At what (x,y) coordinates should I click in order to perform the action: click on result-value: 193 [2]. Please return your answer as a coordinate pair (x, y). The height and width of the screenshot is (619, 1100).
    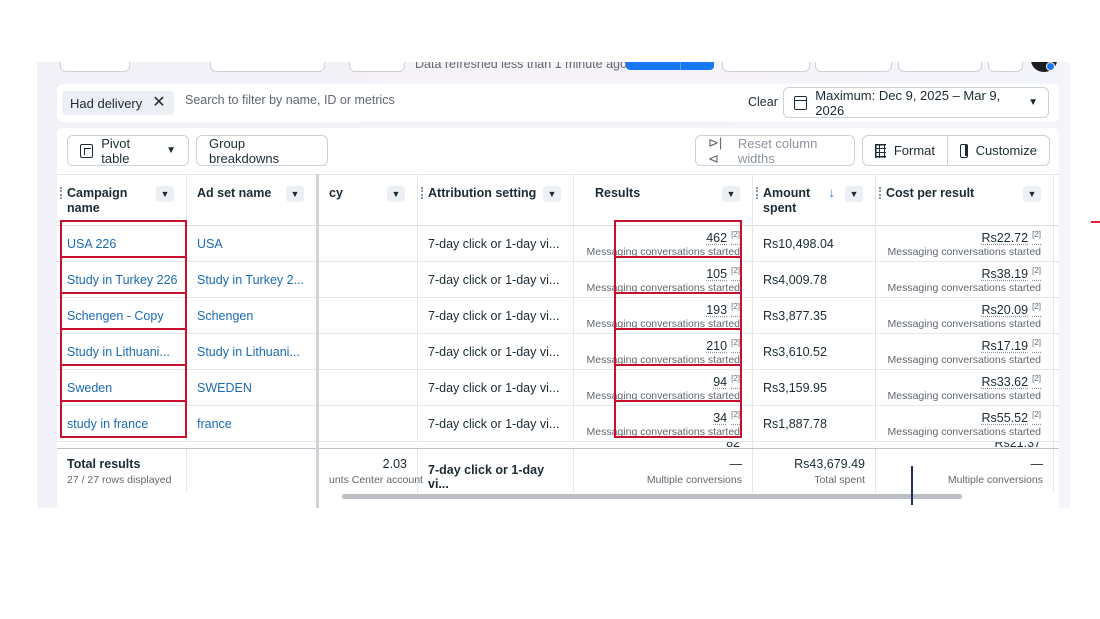
    Looking at the image, I should click on (723, 308).